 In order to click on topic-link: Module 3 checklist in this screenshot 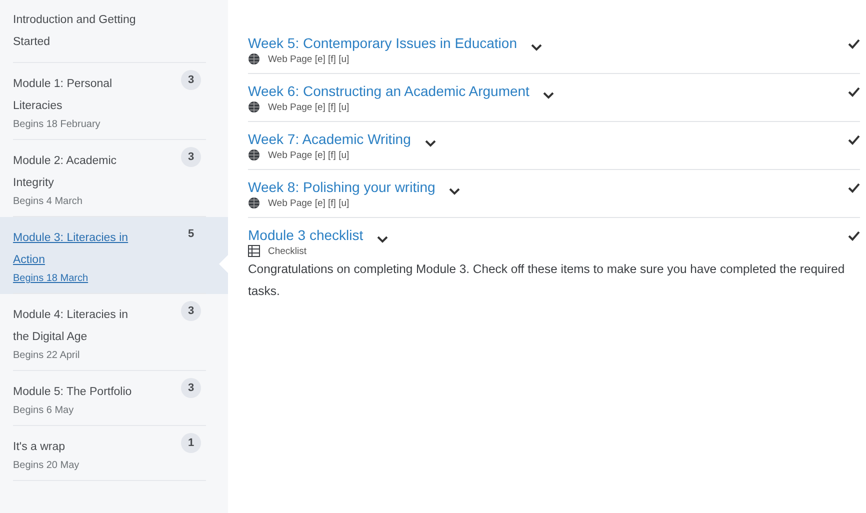, I will do `click(306, 235)`.